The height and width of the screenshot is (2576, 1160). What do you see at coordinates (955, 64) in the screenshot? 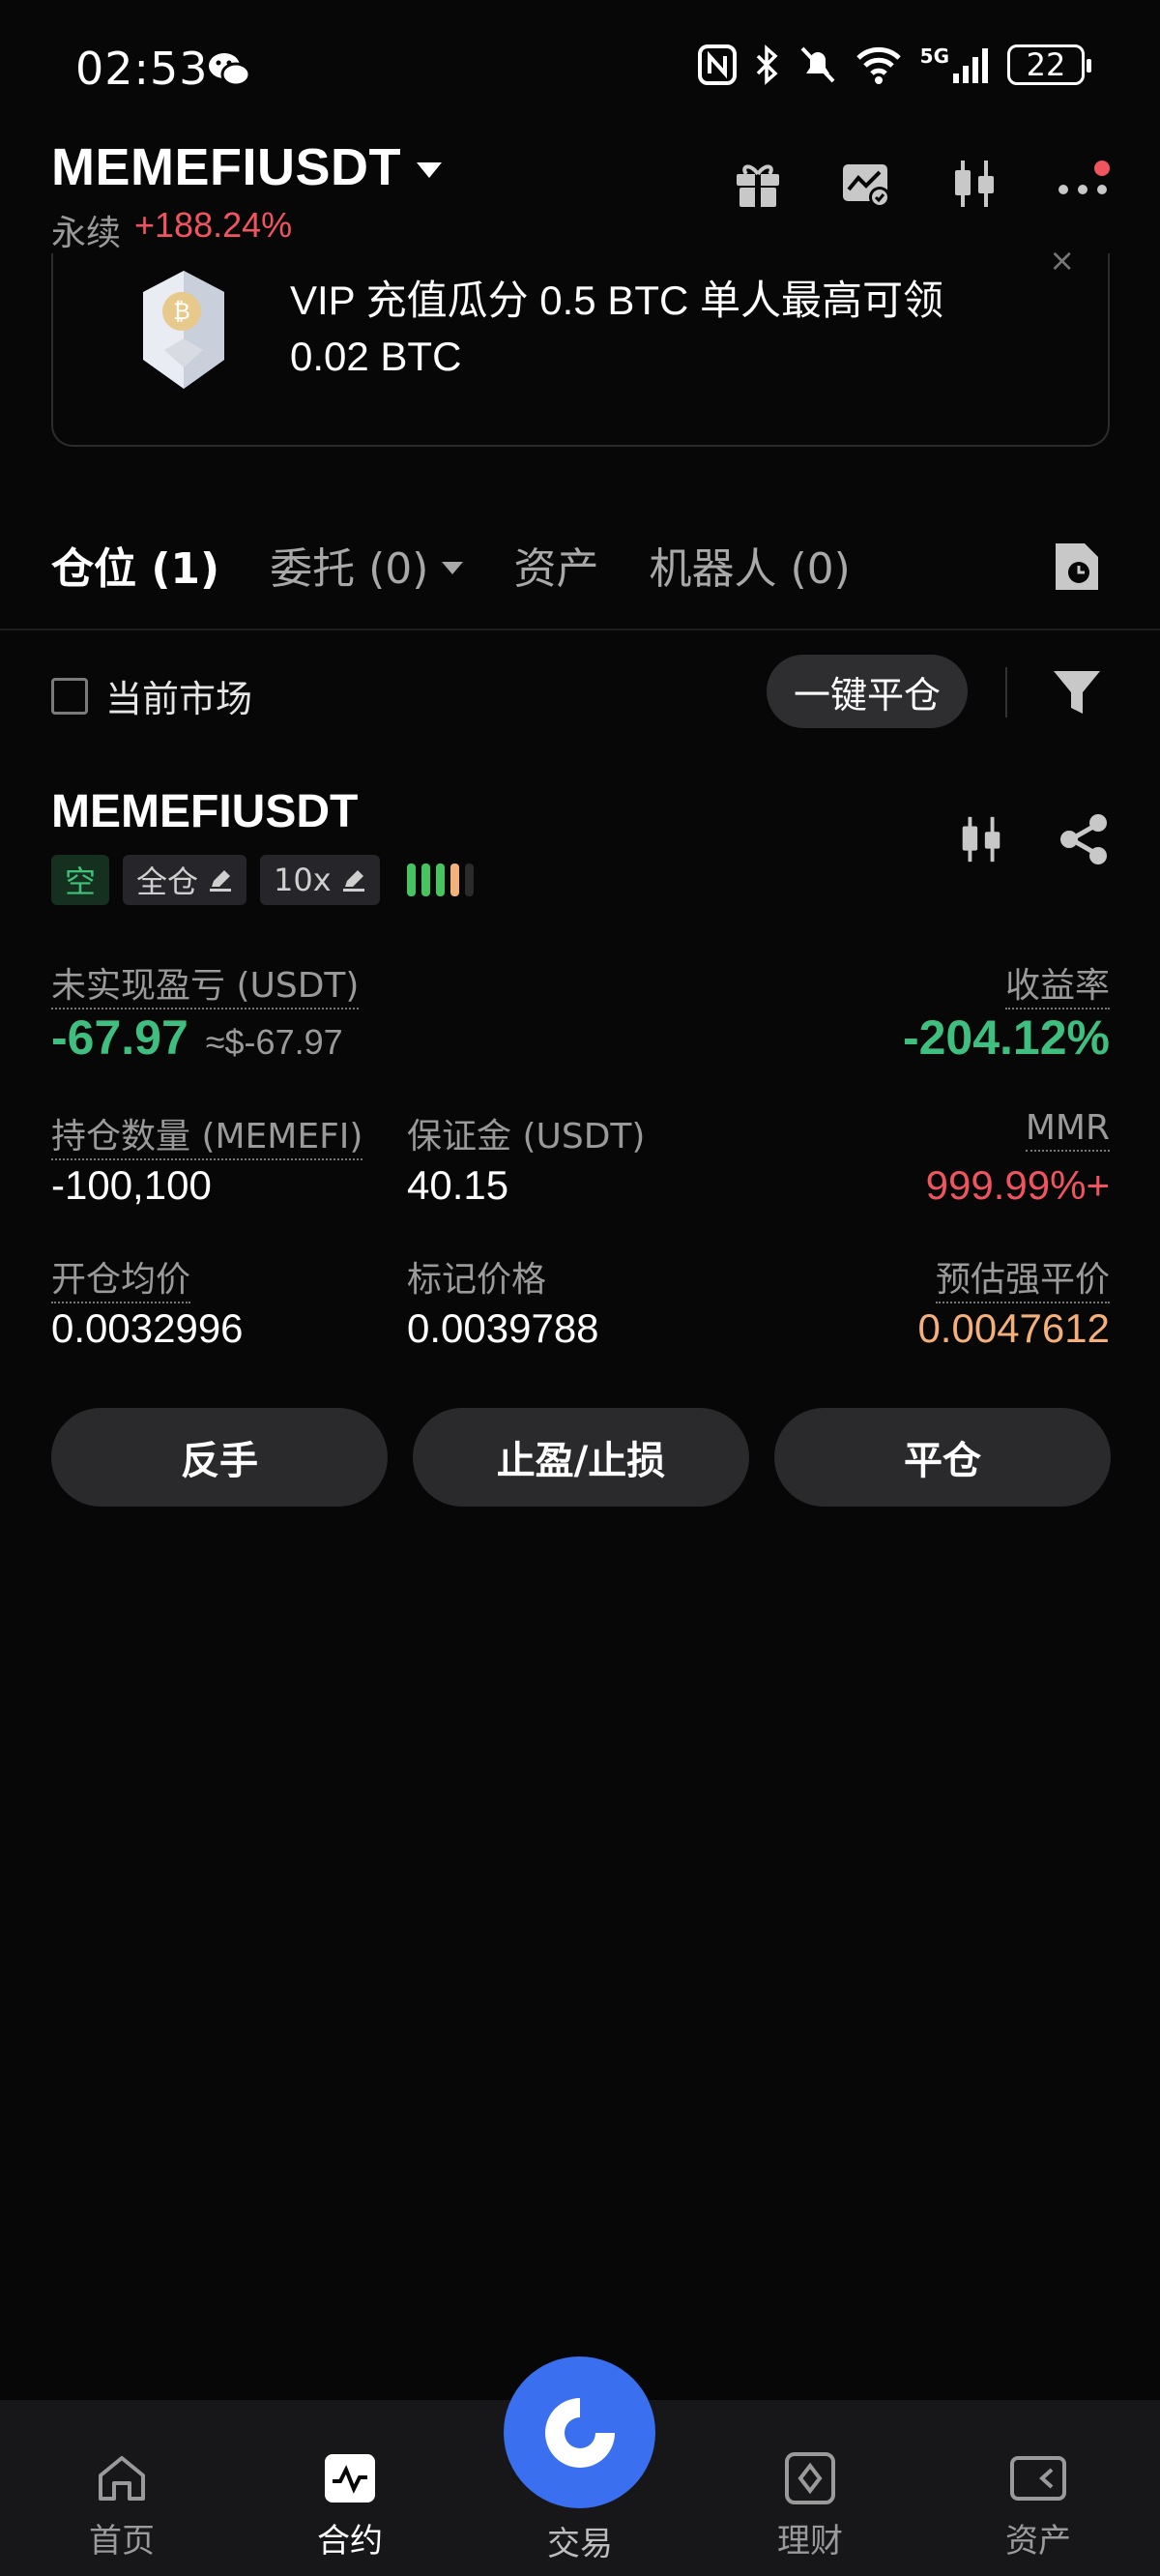
I see `signal-icon: 5G` at bounding box center [955, 64].